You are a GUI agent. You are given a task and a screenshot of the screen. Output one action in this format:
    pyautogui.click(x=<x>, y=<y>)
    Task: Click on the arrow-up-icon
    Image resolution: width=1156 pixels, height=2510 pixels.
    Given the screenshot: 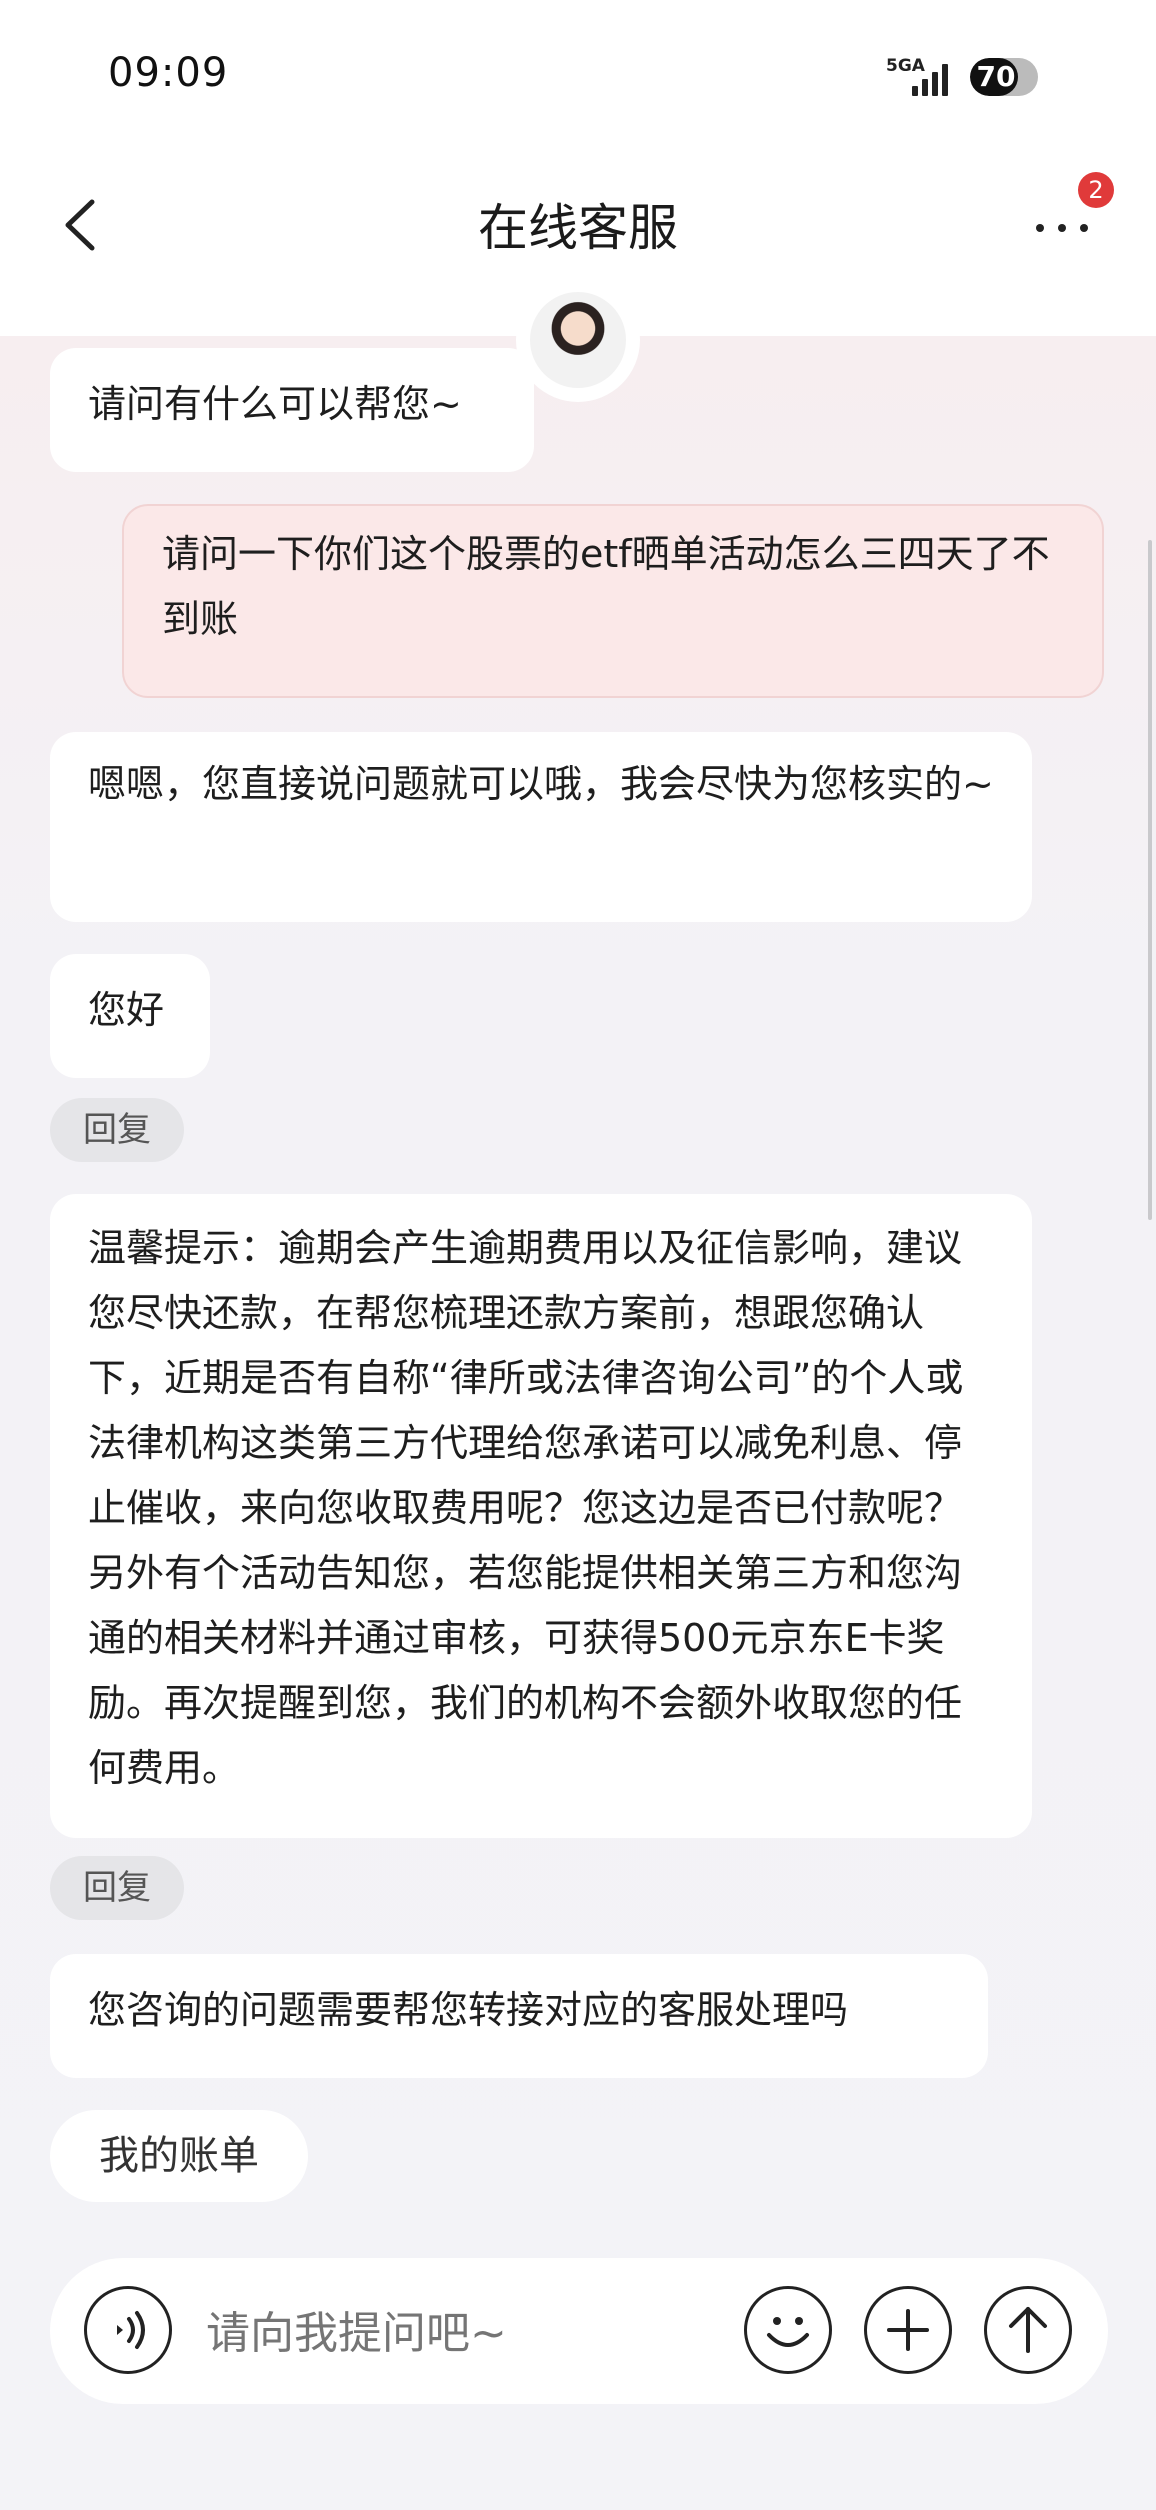 What is the action you would take?
    pyautogui.click(x=1028, y=2330)
    